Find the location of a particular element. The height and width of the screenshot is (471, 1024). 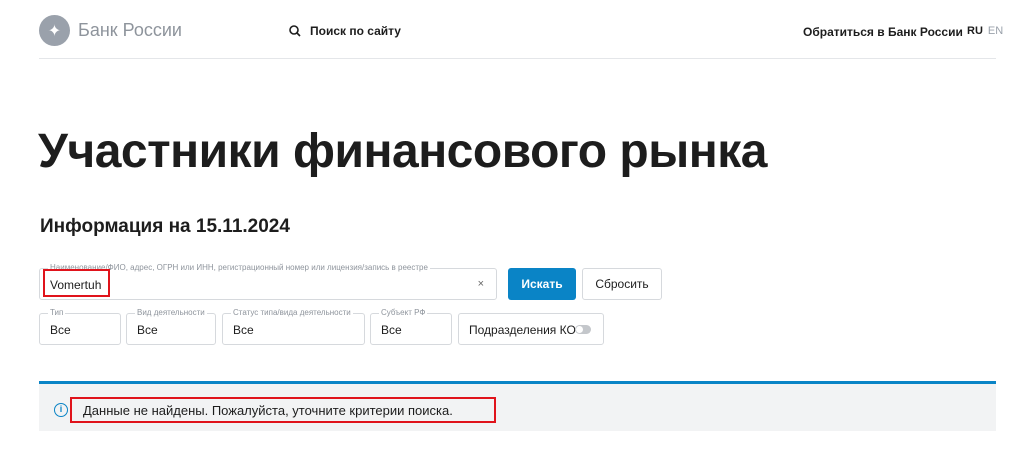

divider is located at coordinates (517, 58).